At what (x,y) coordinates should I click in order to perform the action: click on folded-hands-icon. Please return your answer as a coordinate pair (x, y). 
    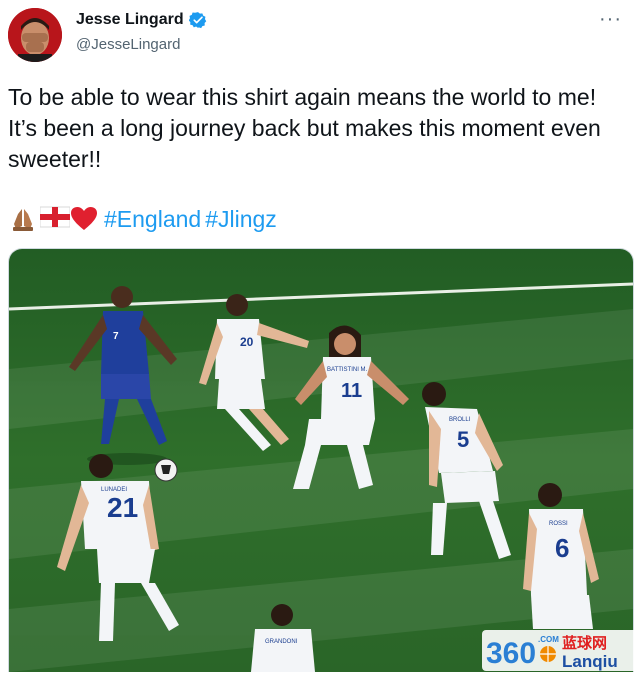
    Looking at the image, I should click on (23, 219).